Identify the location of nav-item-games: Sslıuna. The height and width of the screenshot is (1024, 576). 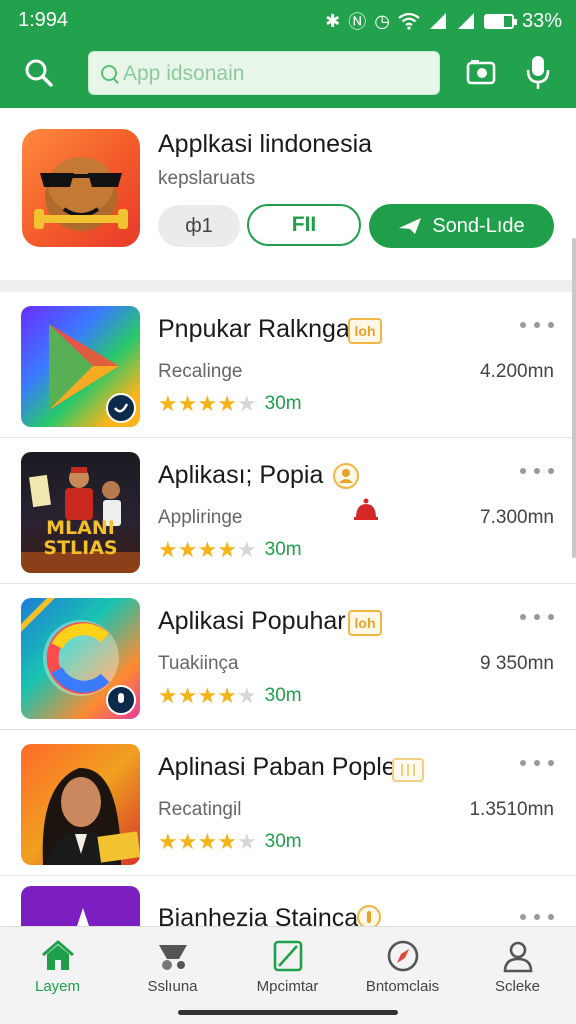
(172, 972).